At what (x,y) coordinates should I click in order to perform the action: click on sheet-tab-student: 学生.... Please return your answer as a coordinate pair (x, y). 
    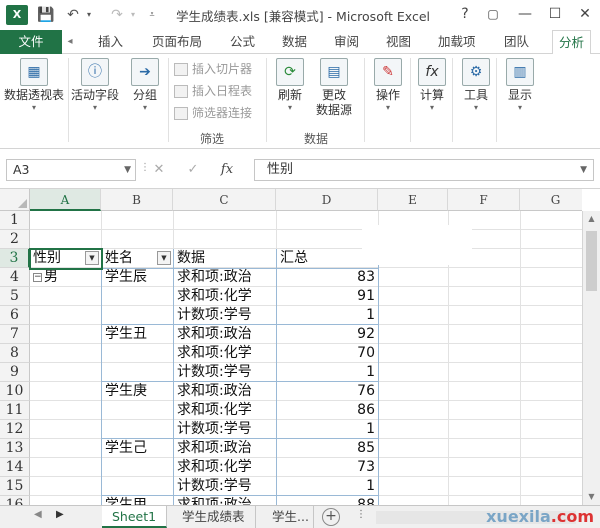
    Looking at the image, I should click on (288, 517).